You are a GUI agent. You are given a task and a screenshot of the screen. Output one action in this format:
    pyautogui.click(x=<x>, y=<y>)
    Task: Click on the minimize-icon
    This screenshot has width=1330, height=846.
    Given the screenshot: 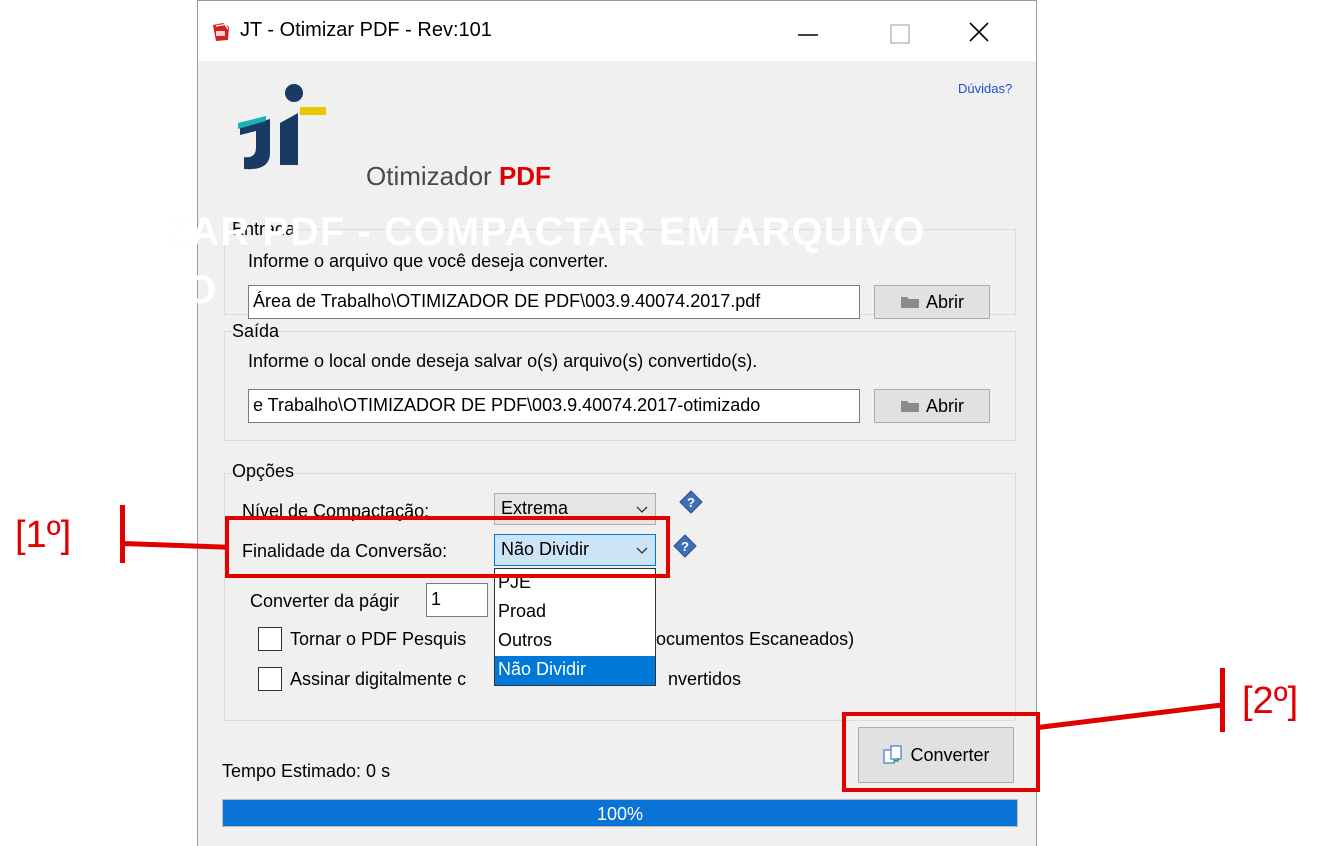 What is the action you would take?
    pyautogui.click(x=808, y=35)
    